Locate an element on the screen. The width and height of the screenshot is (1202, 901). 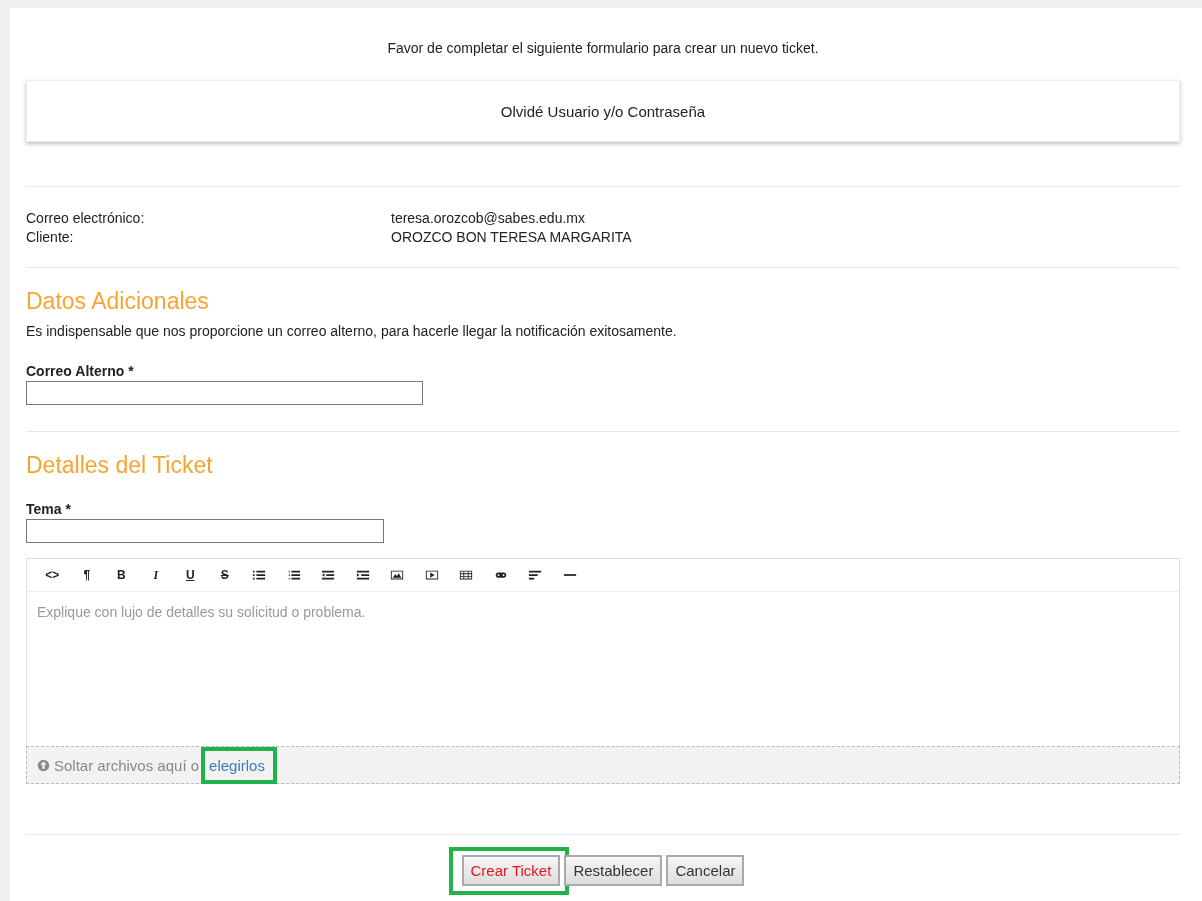
video-icon is located at coordinates (431, 575).